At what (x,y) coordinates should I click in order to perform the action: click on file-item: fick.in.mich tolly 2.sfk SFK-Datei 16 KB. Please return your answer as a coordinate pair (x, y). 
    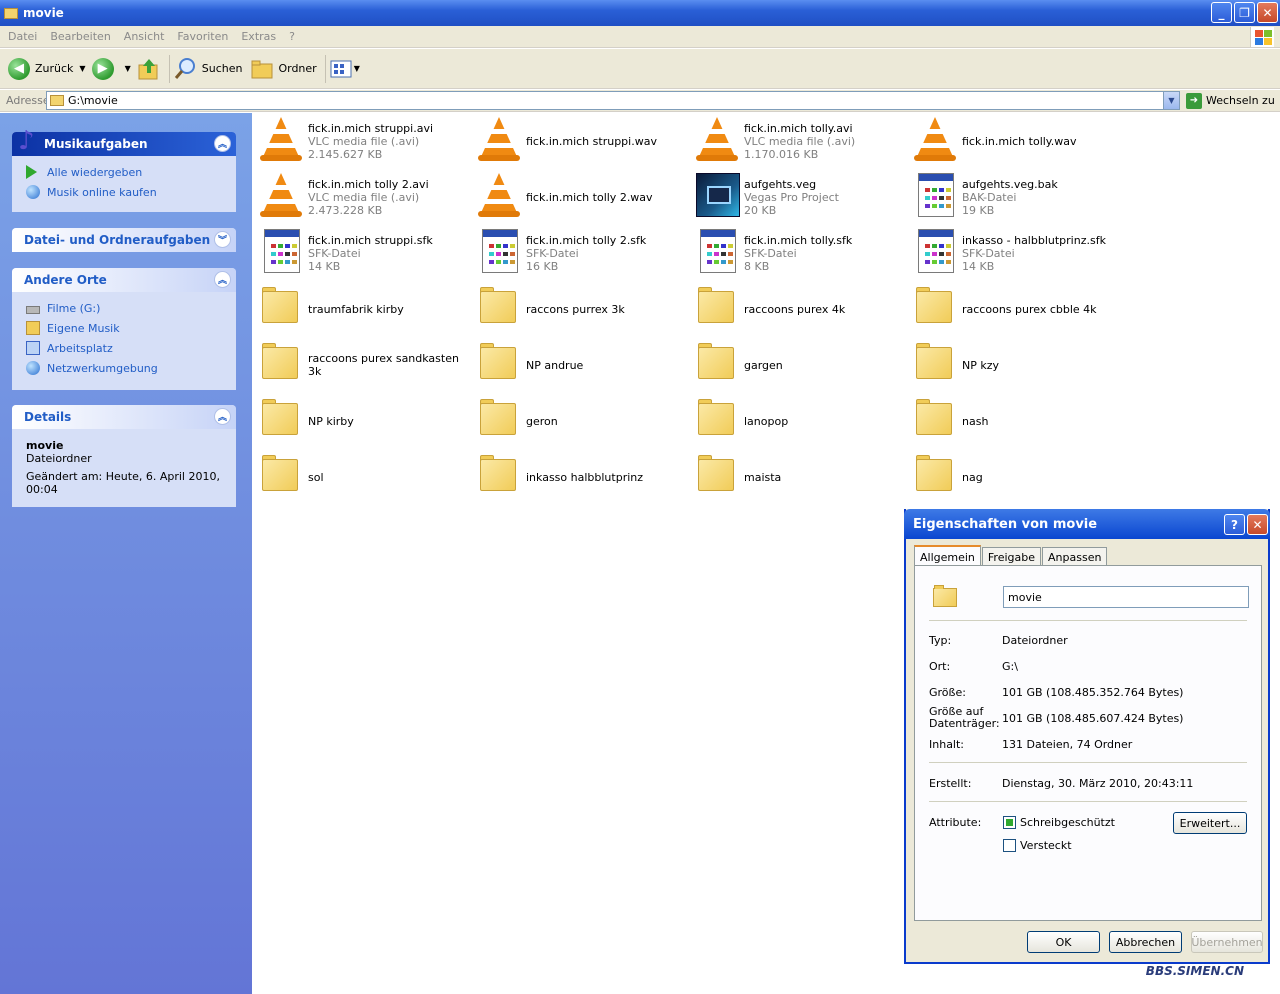
    Looking at the image, I should click on (578, 253).